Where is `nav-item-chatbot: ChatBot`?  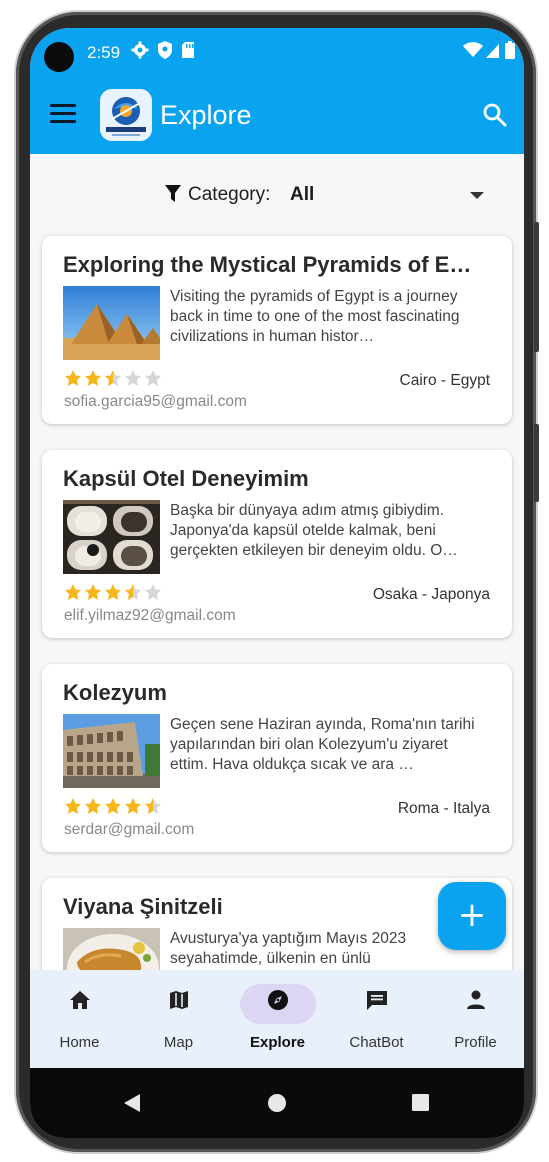 nav-item-chatbot: ChatBot is located at coordinates (376, 1019).